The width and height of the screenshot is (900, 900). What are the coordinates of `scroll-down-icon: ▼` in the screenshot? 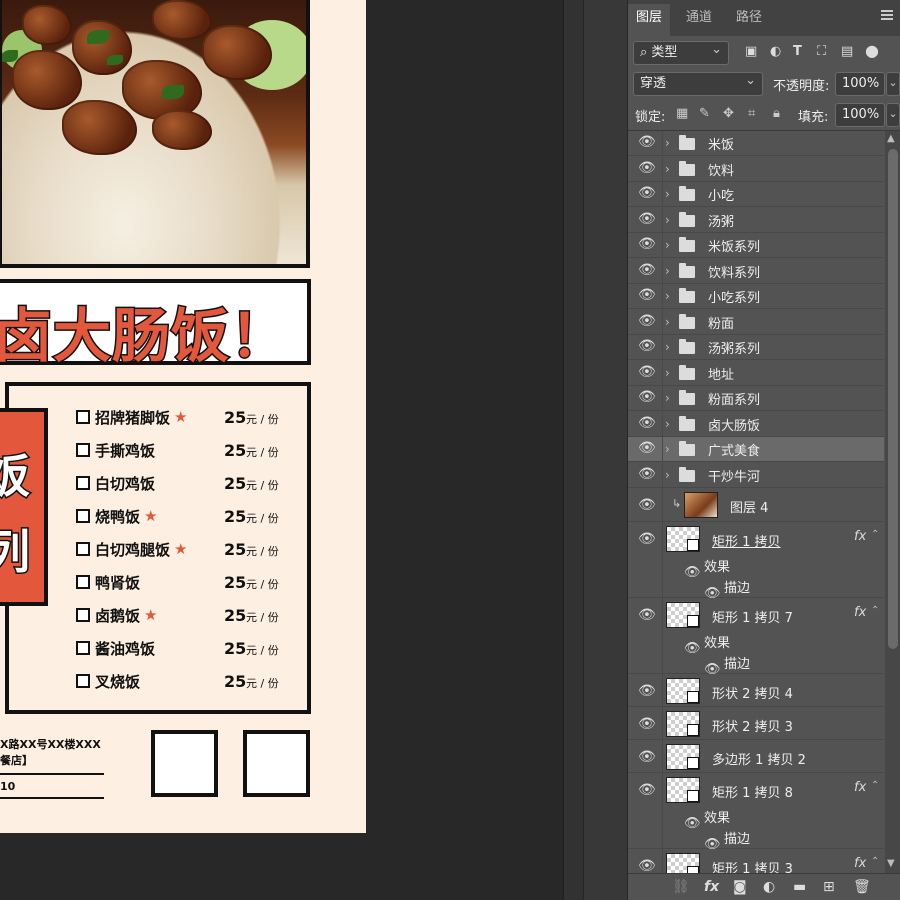 It's located at (891, 863).